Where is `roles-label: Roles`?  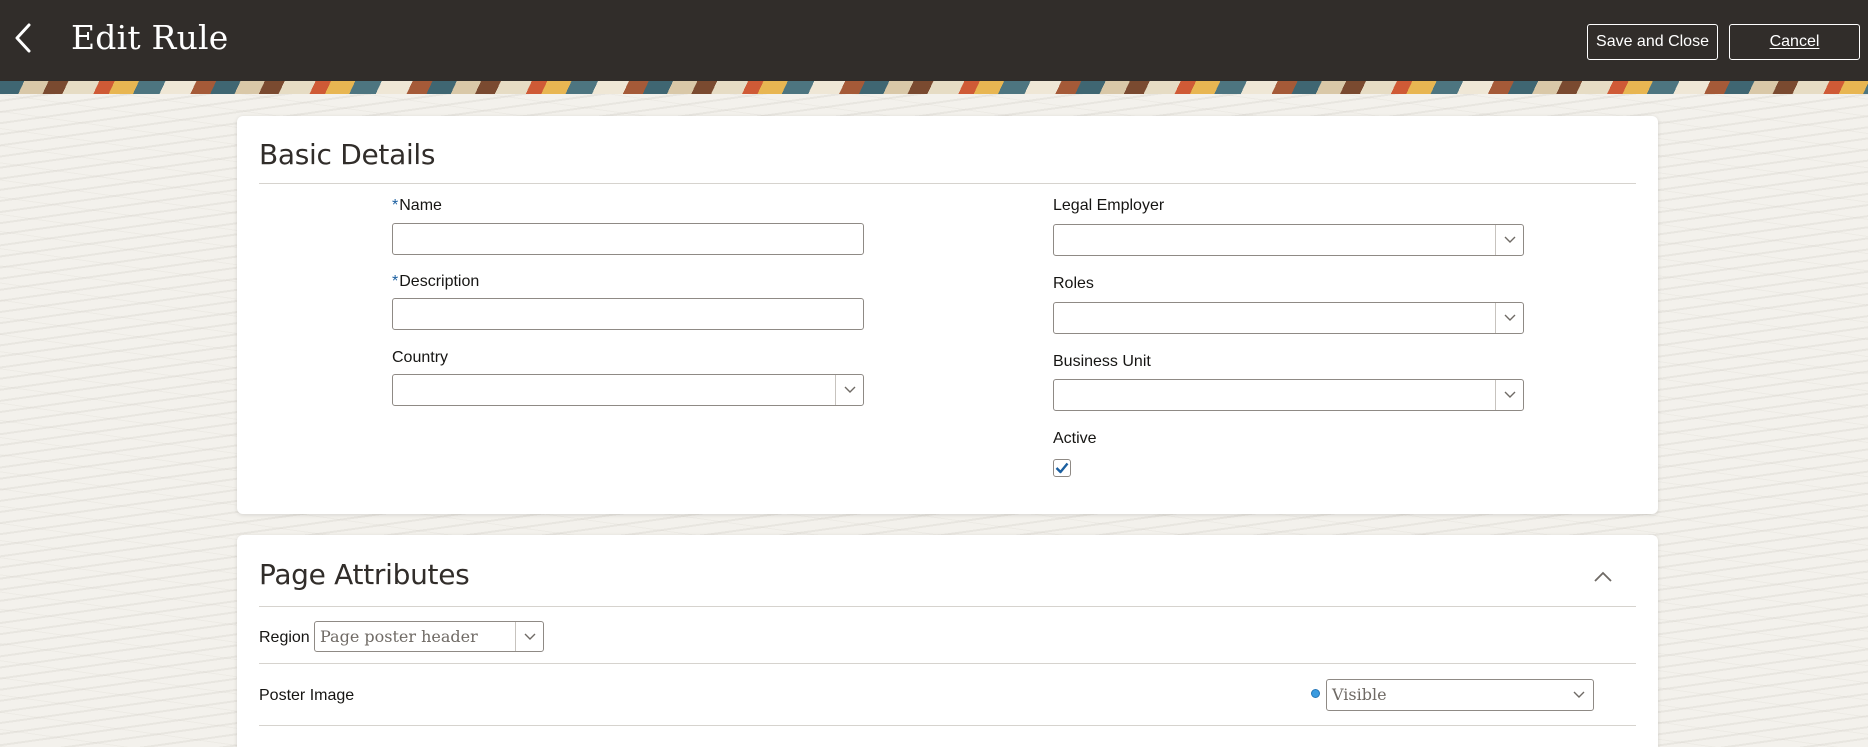 roles-label: Roles is located at coordinates (1073, 283).